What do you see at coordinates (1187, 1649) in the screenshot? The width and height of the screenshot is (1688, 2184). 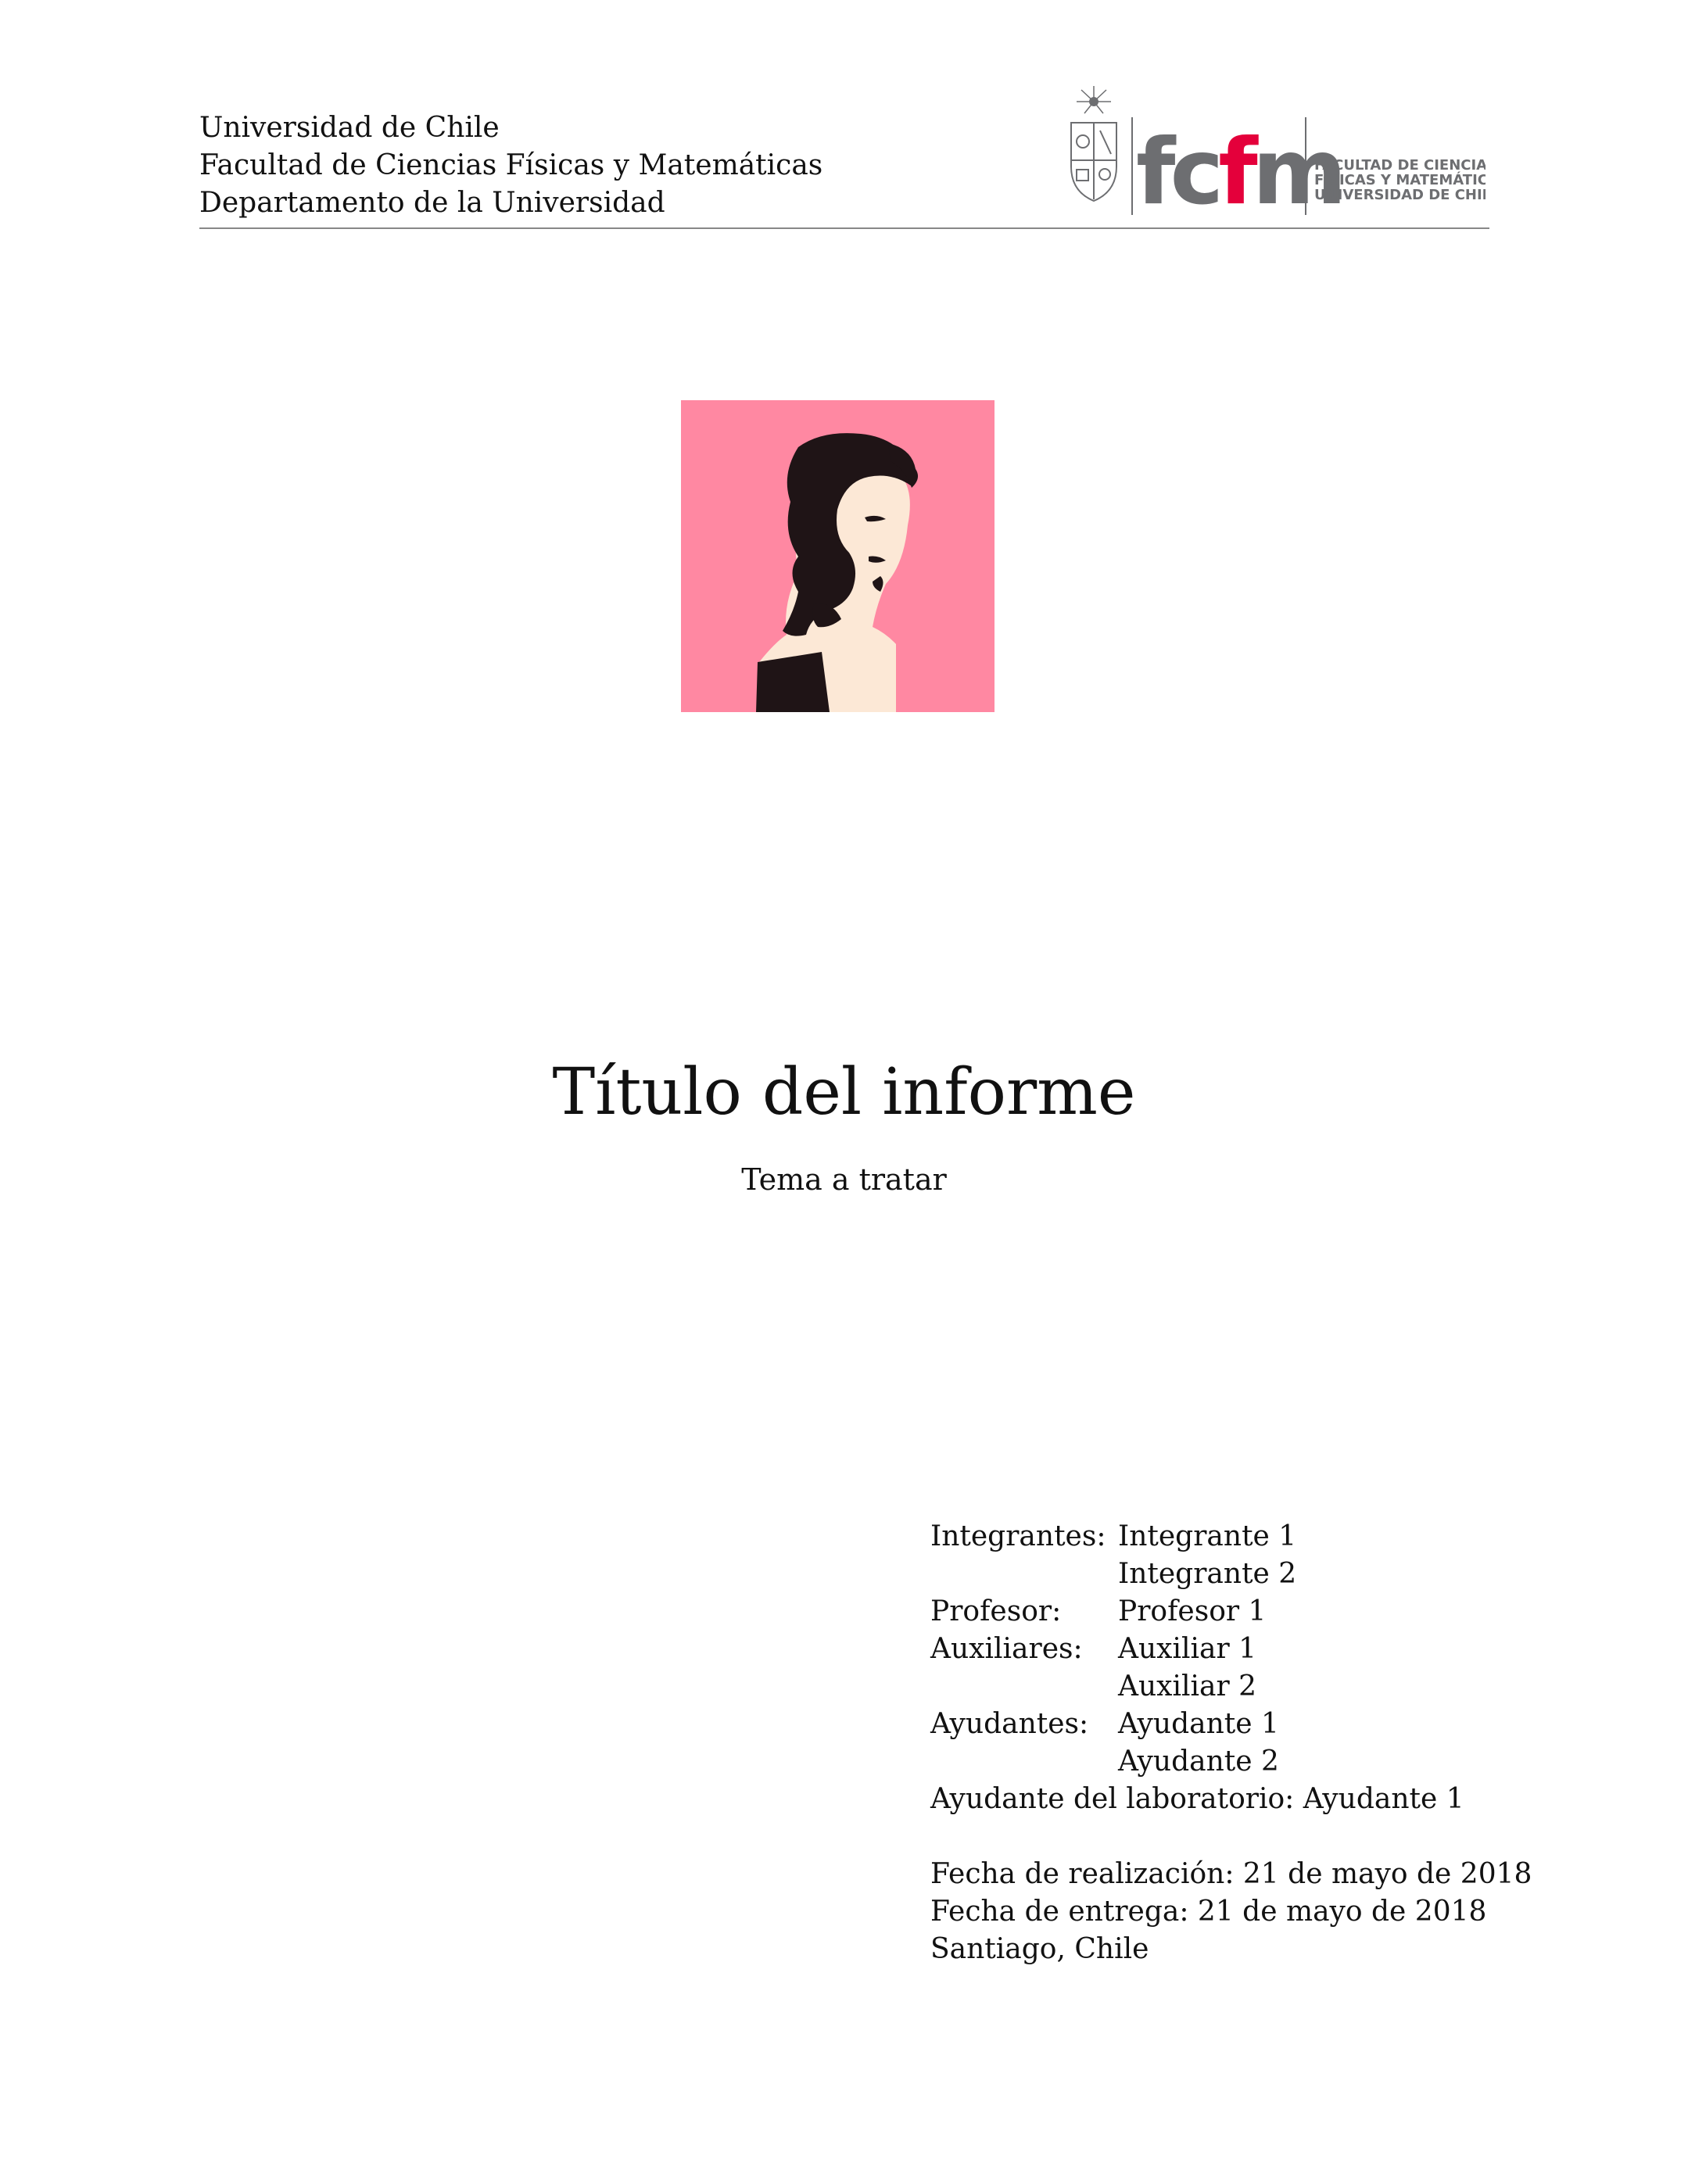 I see `auxiliar-1: Auxiliar 1` at bounding box center [1187, 1649].